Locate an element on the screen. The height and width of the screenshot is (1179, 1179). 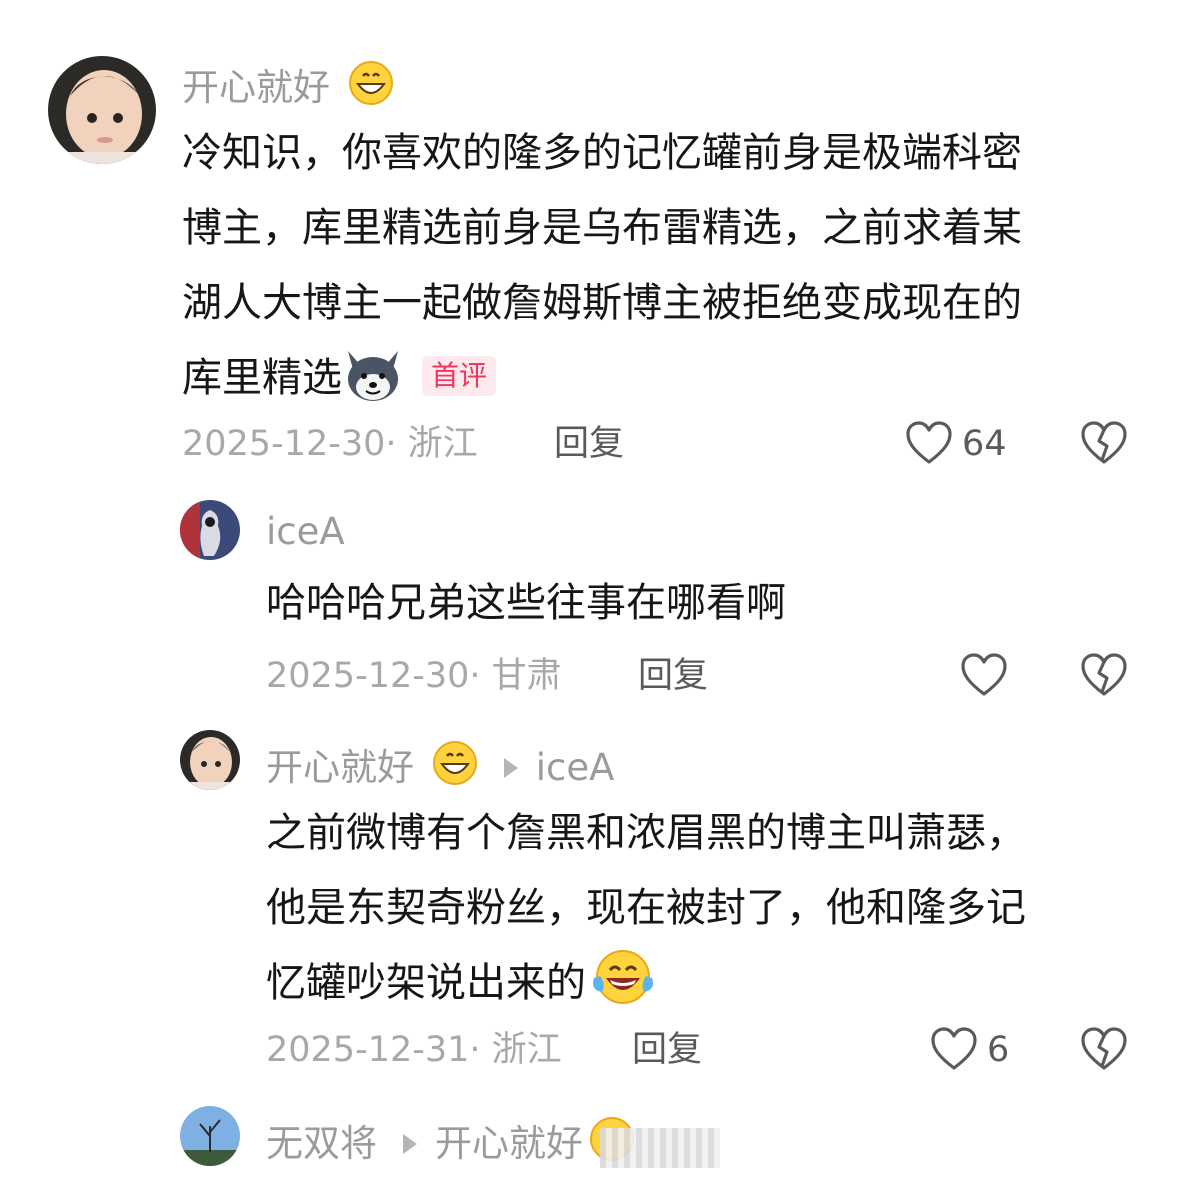
like-count: 6 is located at coordinates (998, 1050).